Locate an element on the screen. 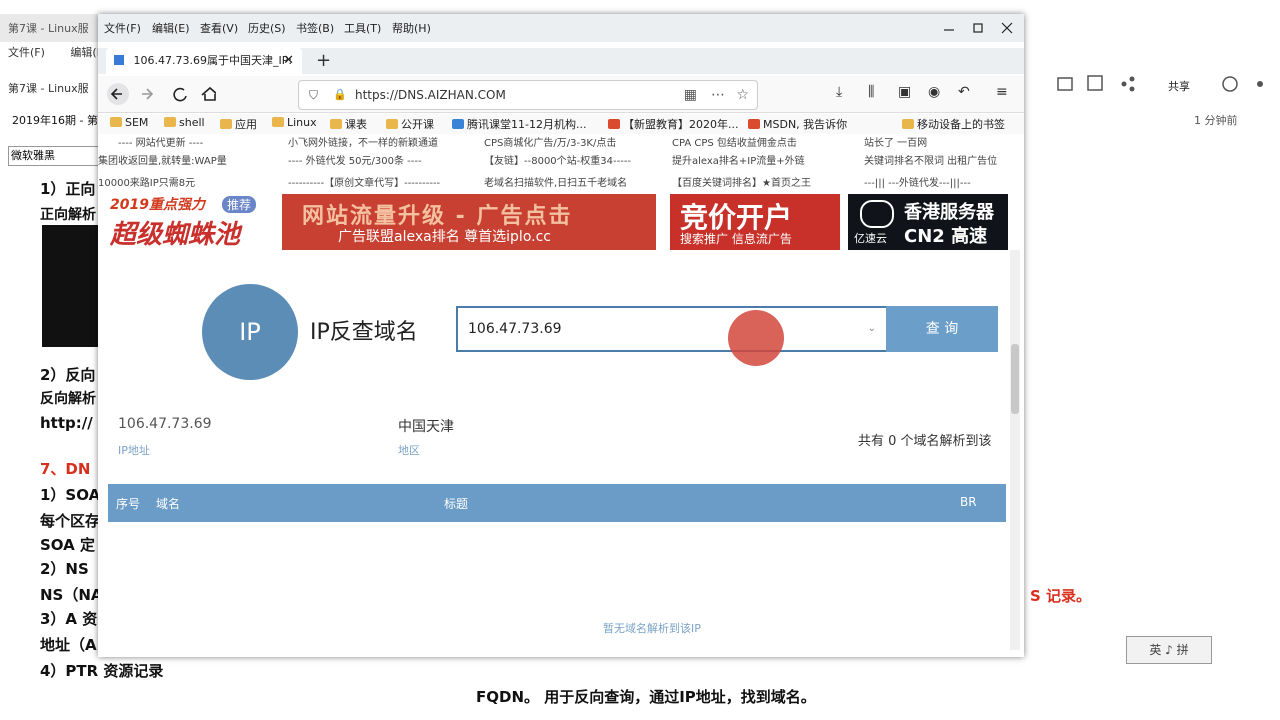  reload-icon is located at coordinates (180, 94).